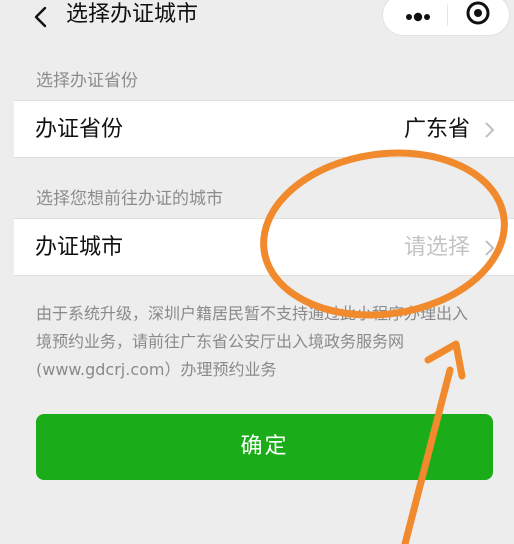 The image size is (514, 544). I want to click on confirm-button: 确定, so click(264, 447).